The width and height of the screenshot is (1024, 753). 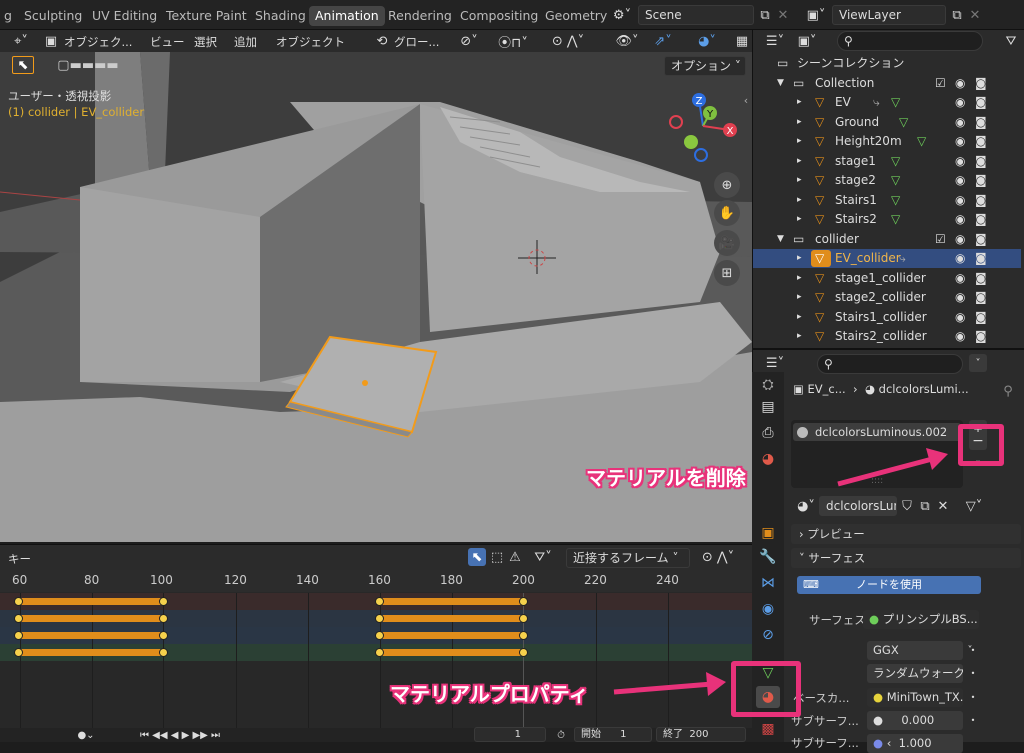 What do you see at coordinates (974, 506) in the screenshot?
I see `link-mode-icon: ▽˅` at bounding box center [974, 506].